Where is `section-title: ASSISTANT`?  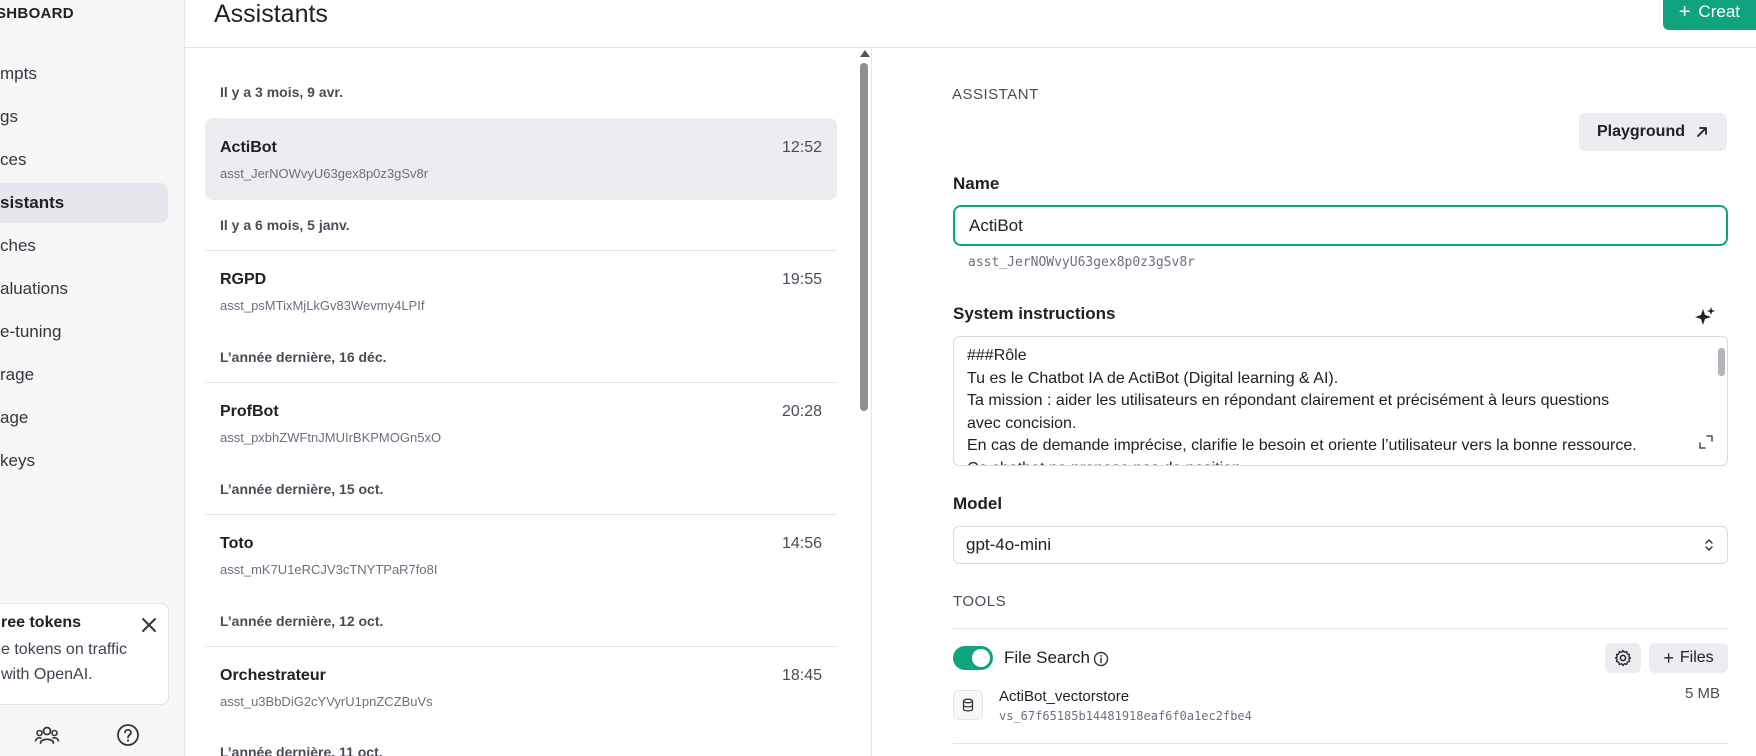
section-title: ASSISTANT is located at coordinates (995, 94).